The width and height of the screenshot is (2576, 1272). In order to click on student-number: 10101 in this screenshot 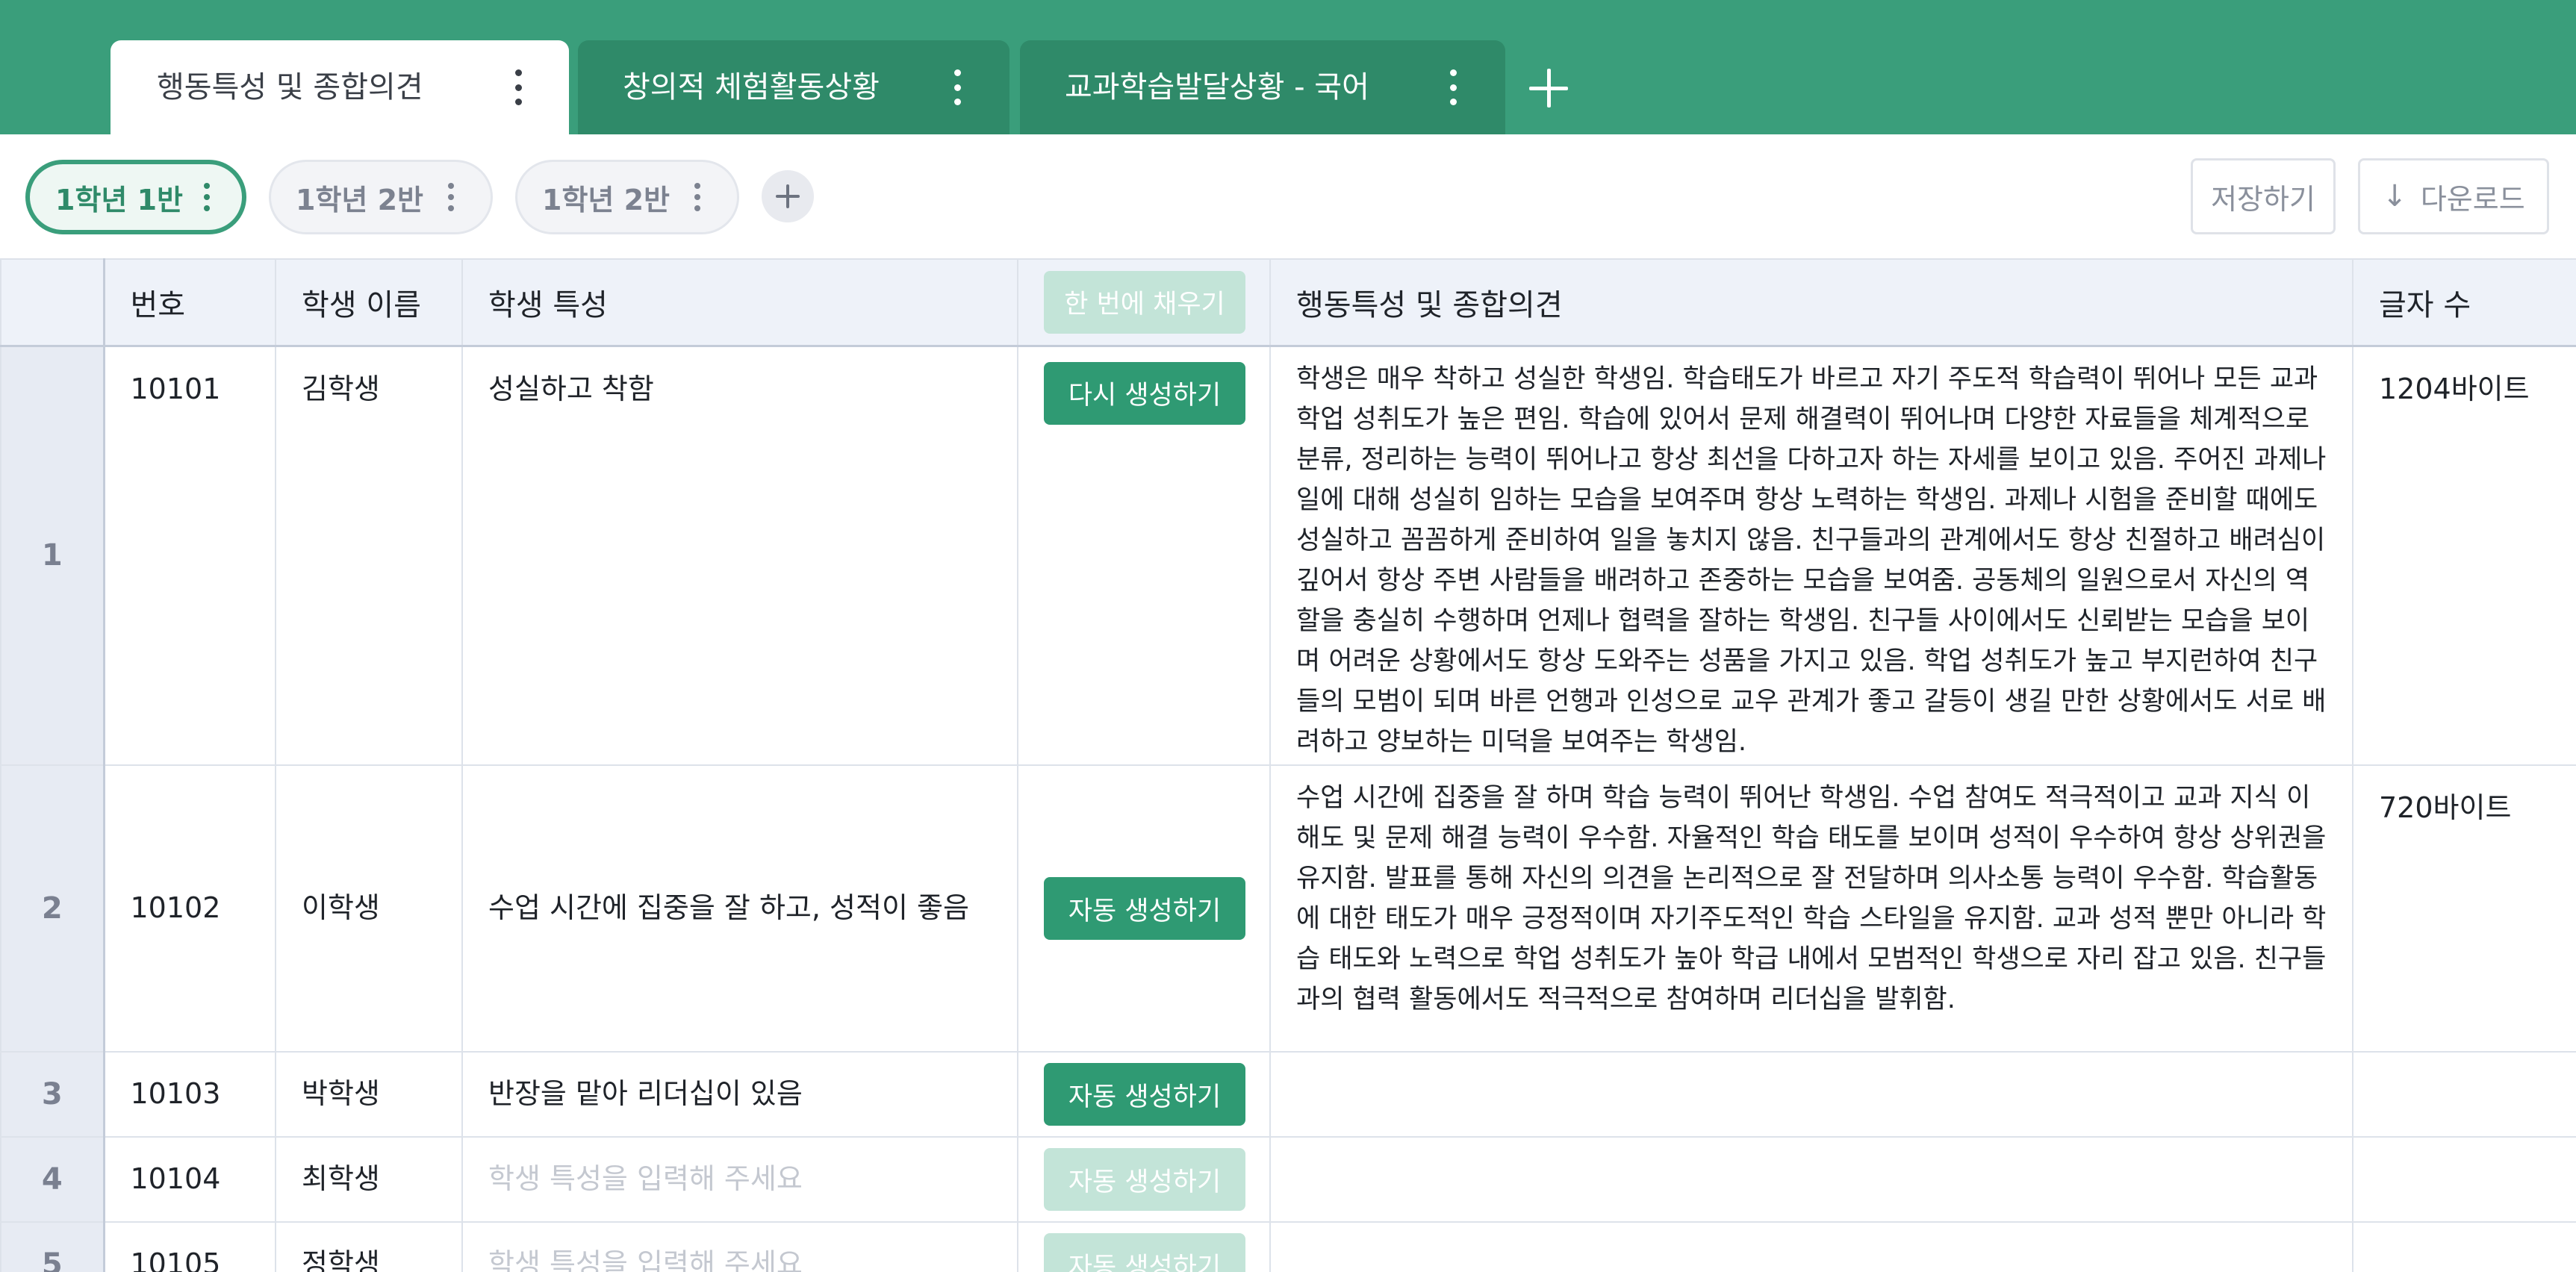, I will do `click(189, 555)`.